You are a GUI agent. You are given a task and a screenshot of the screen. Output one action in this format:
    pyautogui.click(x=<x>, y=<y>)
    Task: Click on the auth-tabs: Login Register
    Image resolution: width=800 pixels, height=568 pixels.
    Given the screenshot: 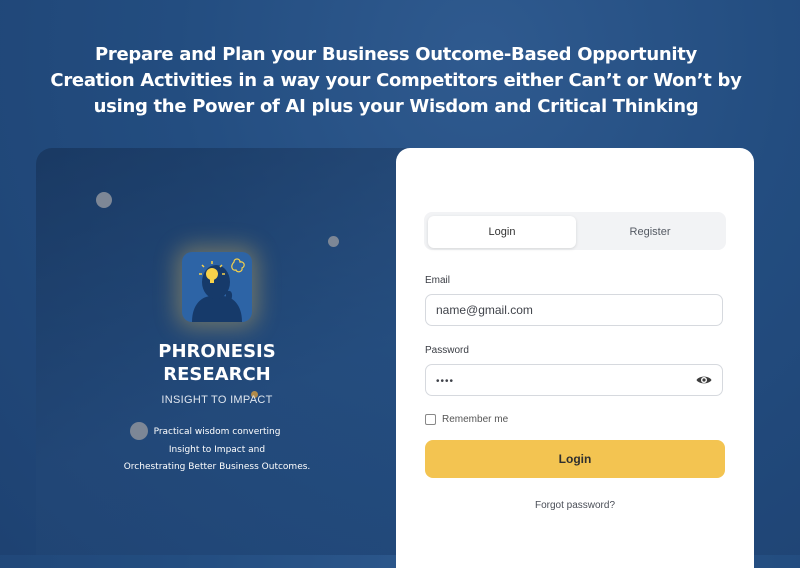 What is the action you would take?
    pyautogui.click(x=575, y=231)
    